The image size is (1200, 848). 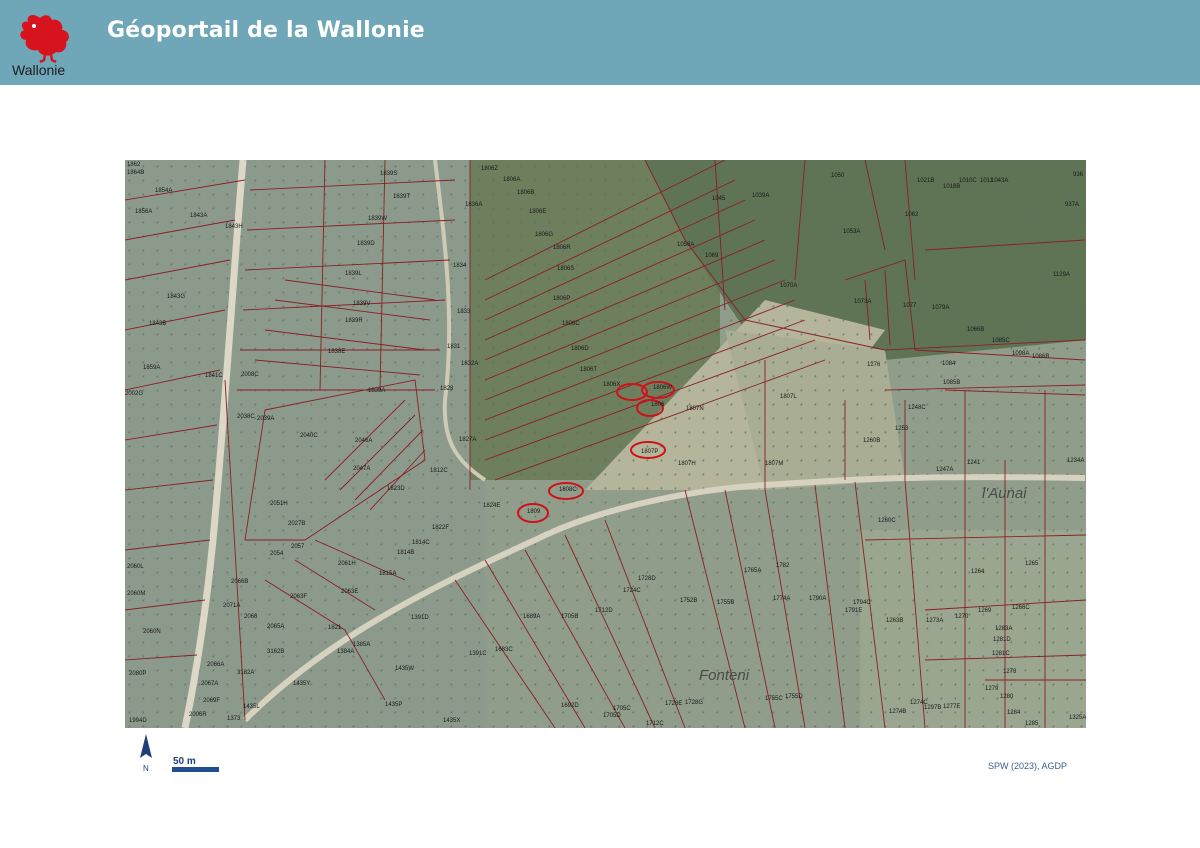 What do you see at coordinates (1077, 718) in the screenshot?
I see `parcel-label: 1325A` at bounding box center [1077, 718].